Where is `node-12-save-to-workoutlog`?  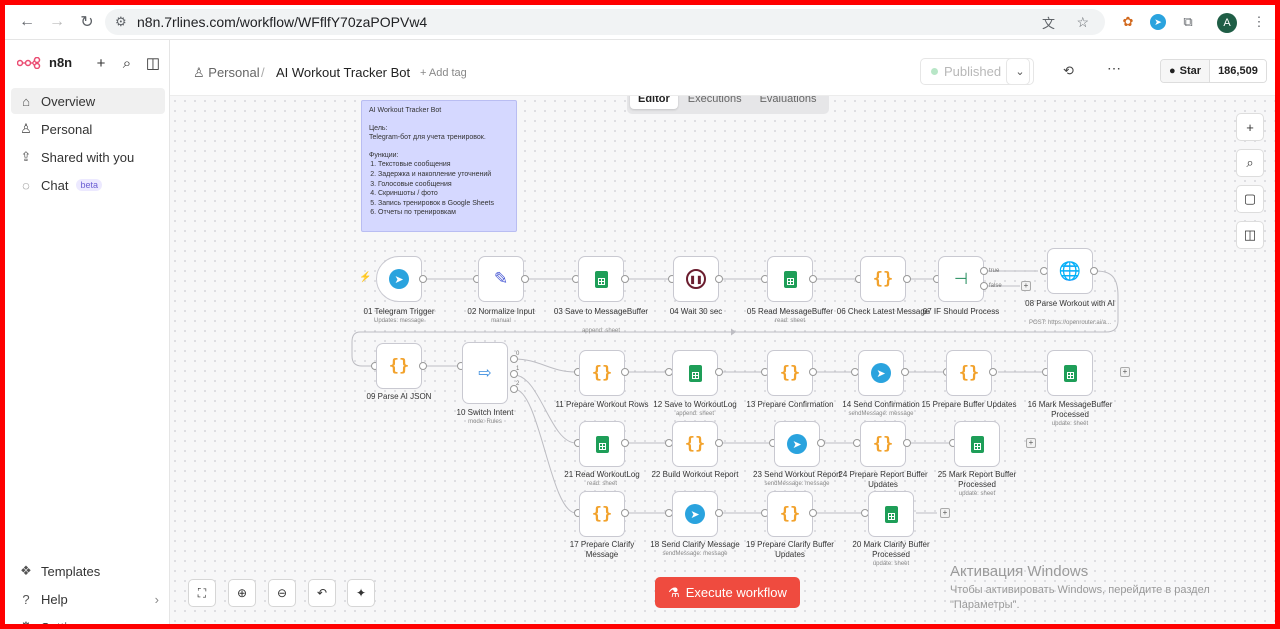 node-12-save-to-workoutlog is located at coordinates (695, 373).